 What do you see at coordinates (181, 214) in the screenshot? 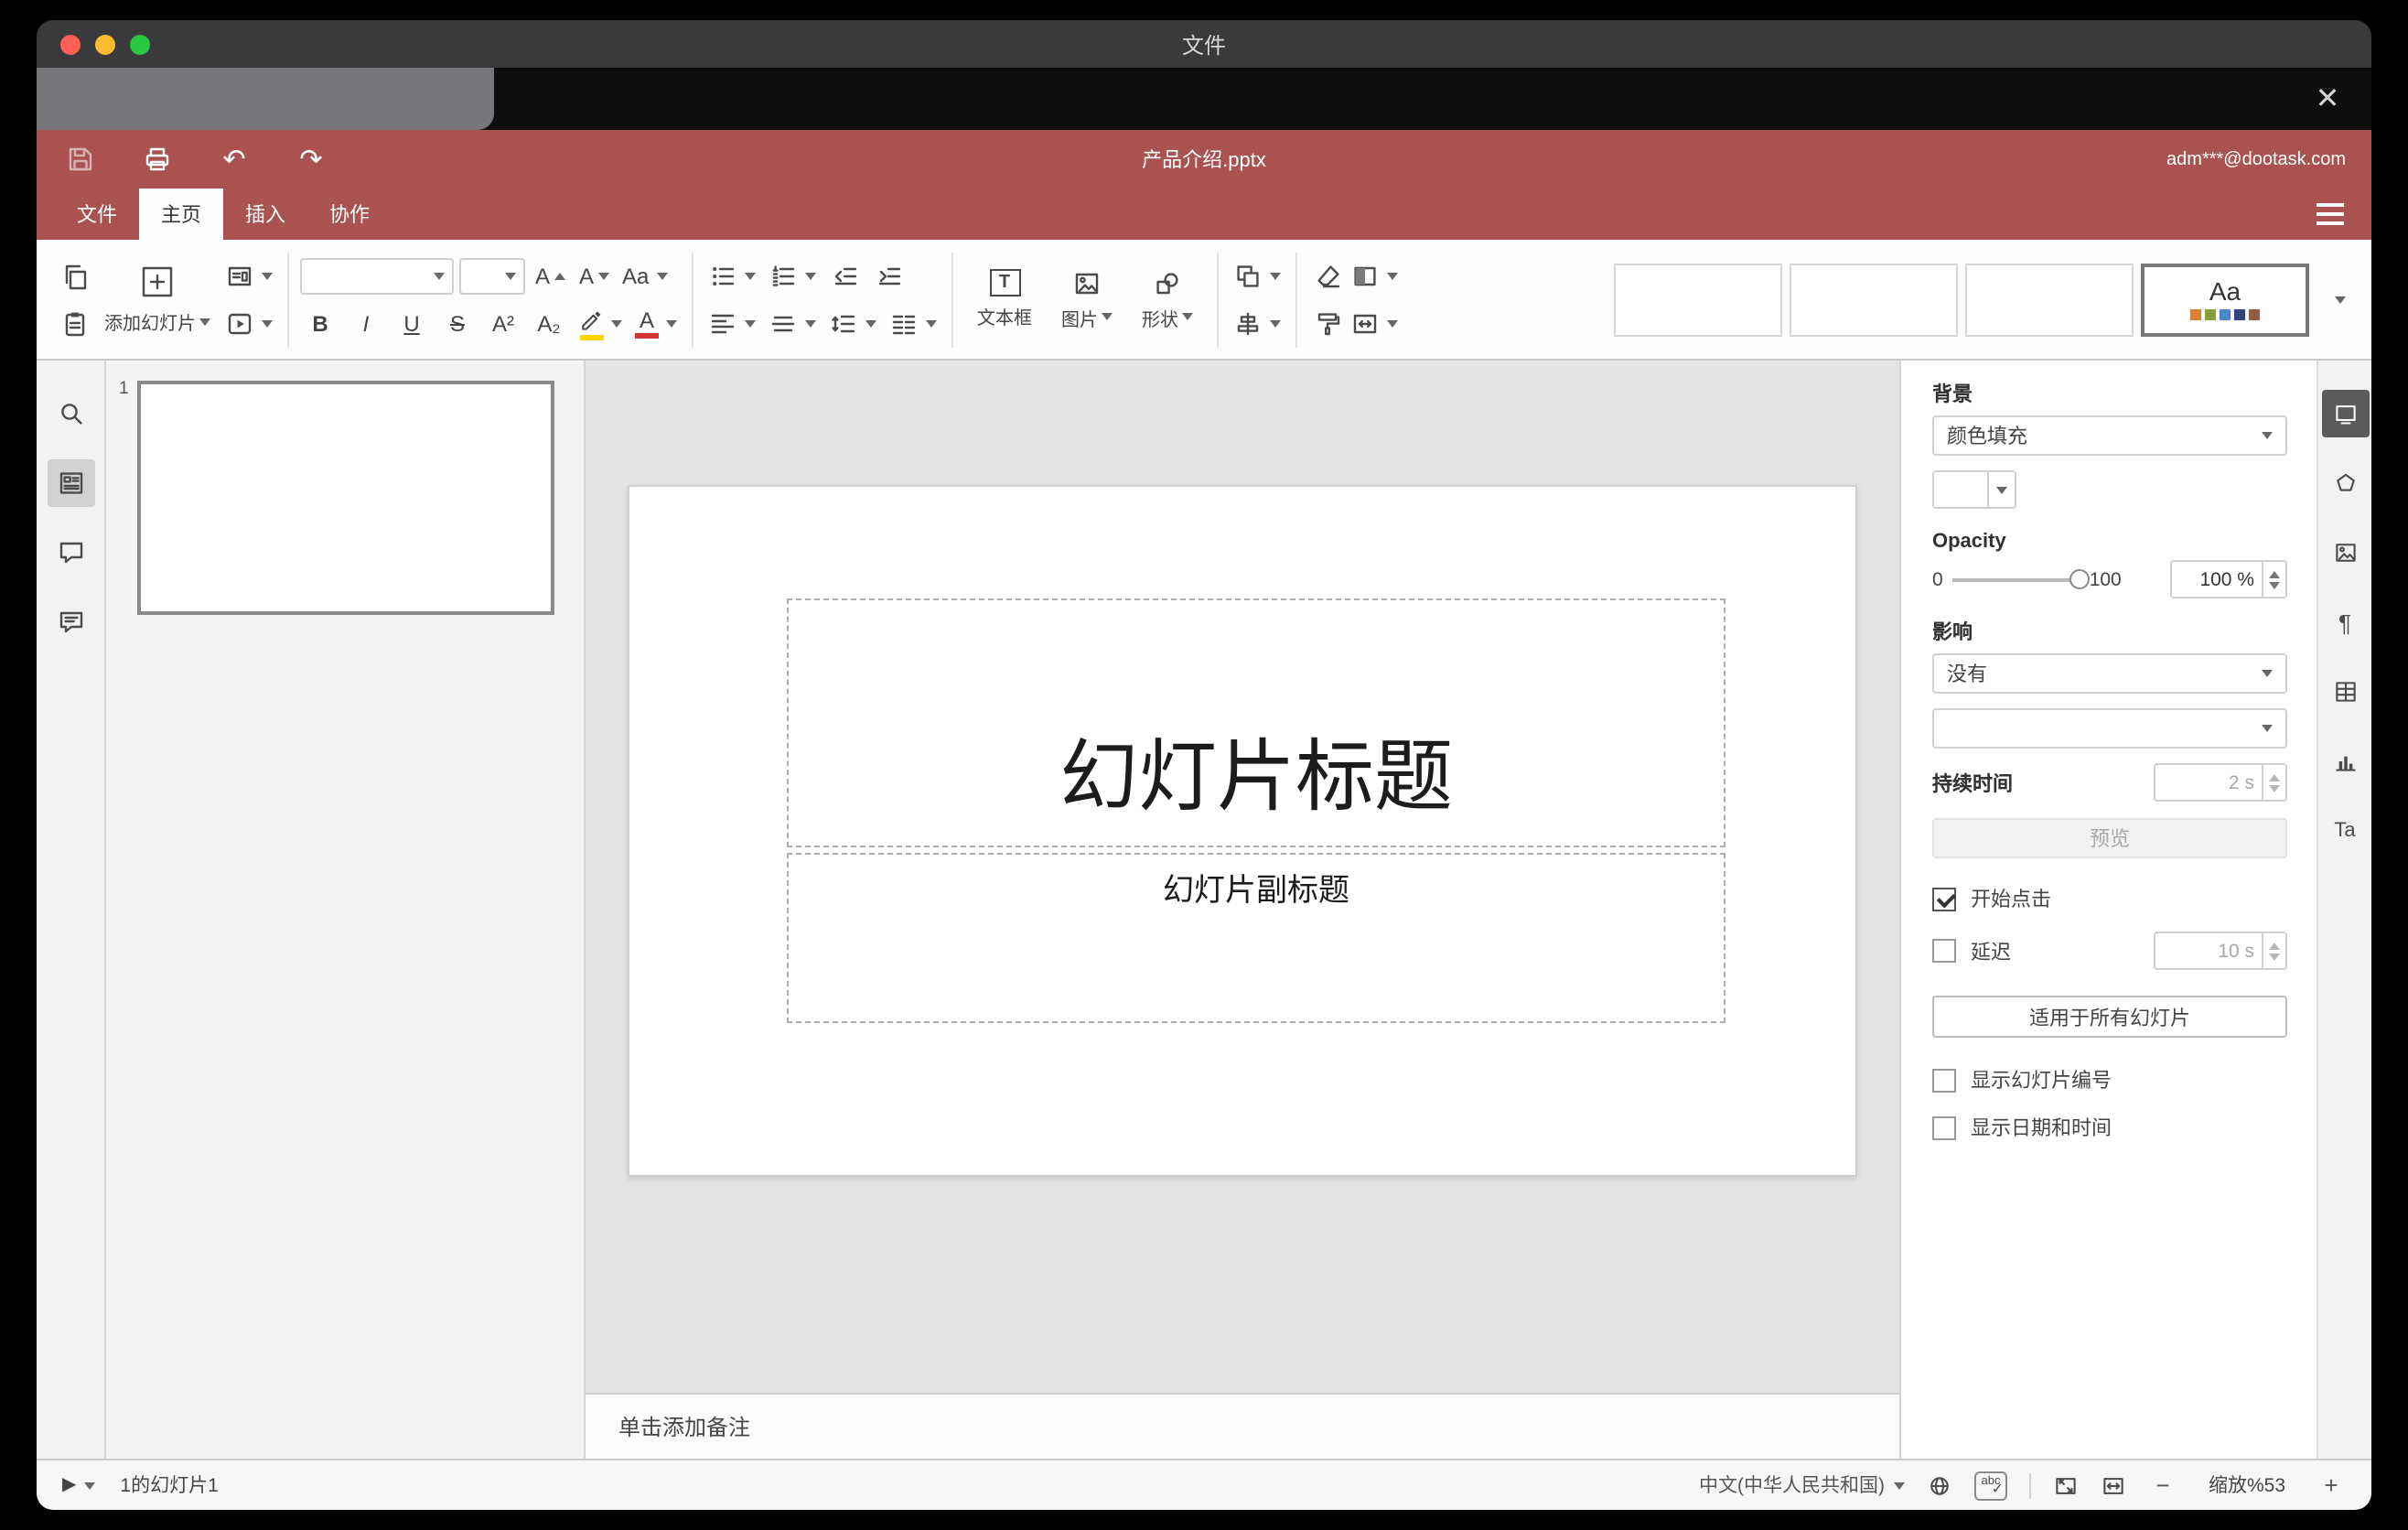
I see `tab-home: 主页` at bounding box center [181, 214].